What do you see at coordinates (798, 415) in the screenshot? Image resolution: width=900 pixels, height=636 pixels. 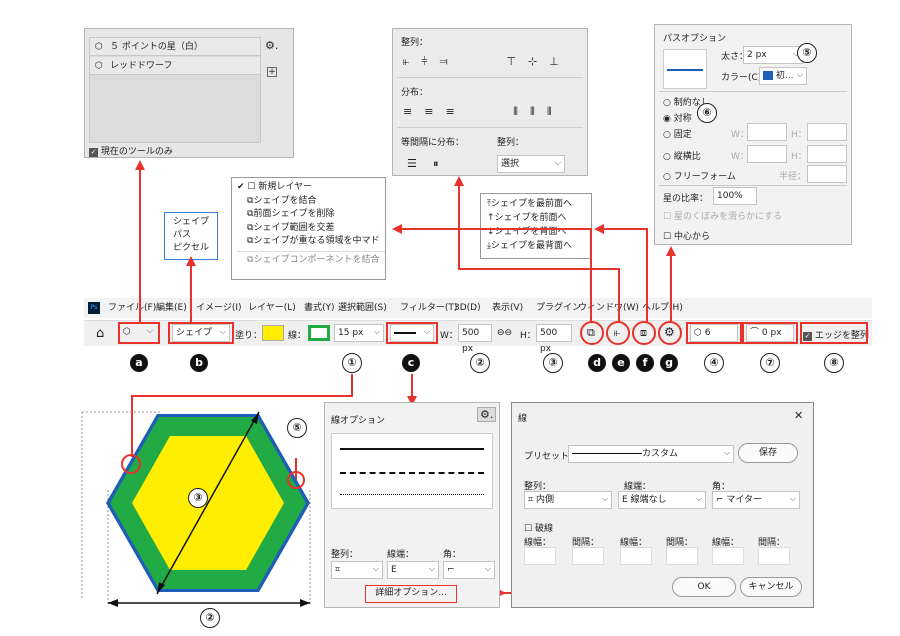 I see `close-icon: ✕` at bounding box center [798, 415].